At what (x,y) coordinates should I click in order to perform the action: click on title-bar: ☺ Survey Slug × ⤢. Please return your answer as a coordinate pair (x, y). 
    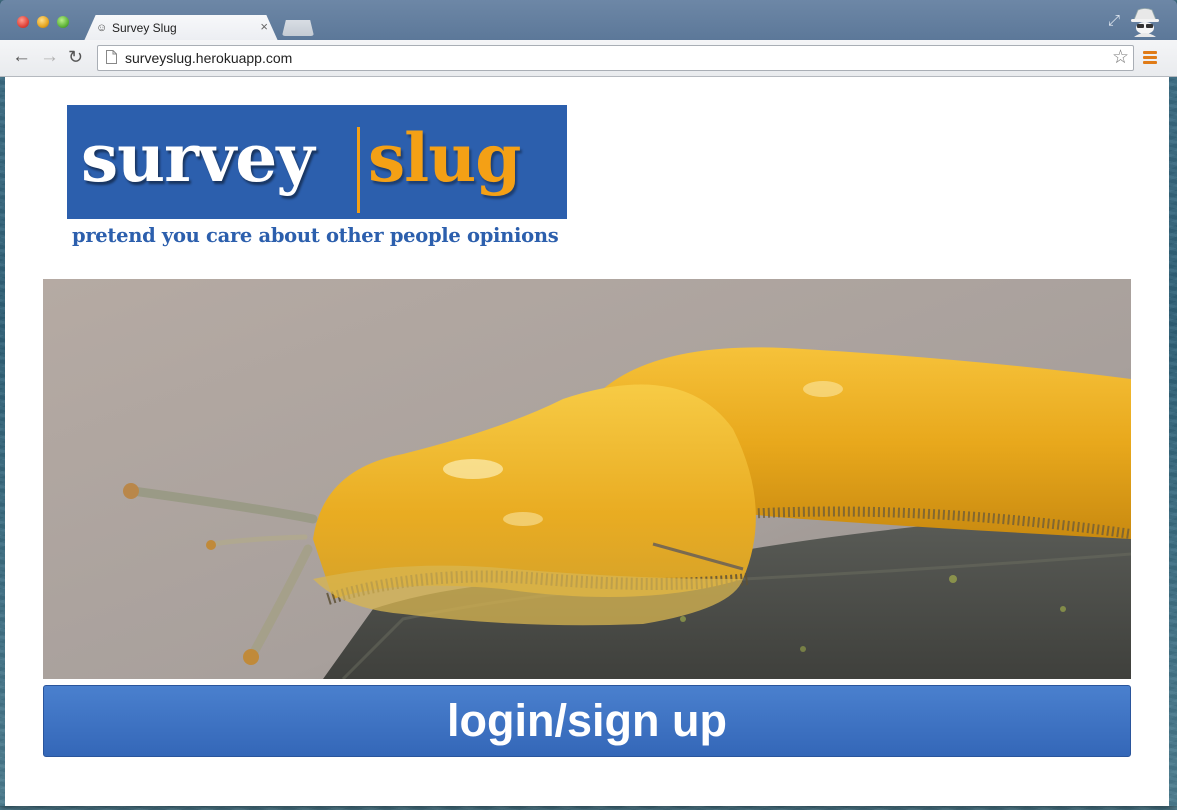
    Looking at the image, I should click on (588, 20).